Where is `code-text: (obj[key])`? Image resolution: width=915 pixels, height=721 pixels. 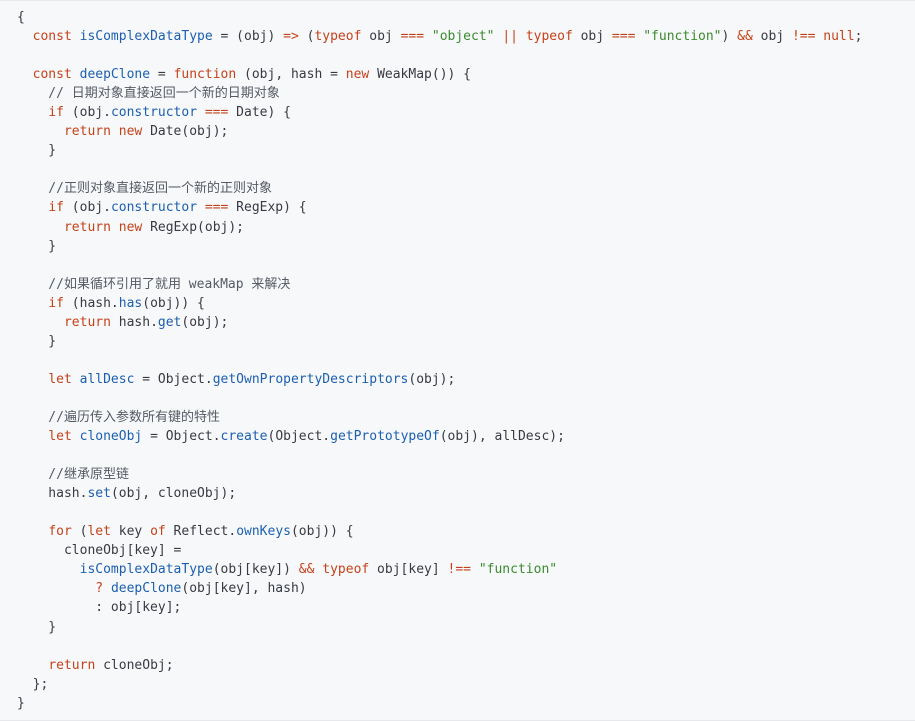
code-text: (obj[key]) is located at coordinates (255, 570).